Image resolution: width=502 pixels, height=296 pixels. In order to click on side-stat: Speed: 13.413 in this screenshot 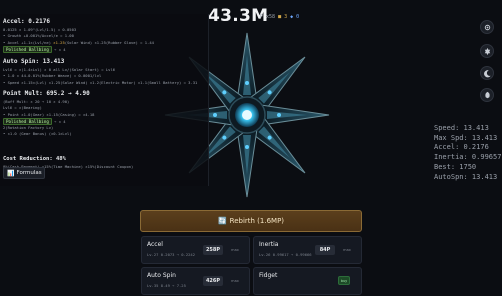, I will do `click(461, 128)`.